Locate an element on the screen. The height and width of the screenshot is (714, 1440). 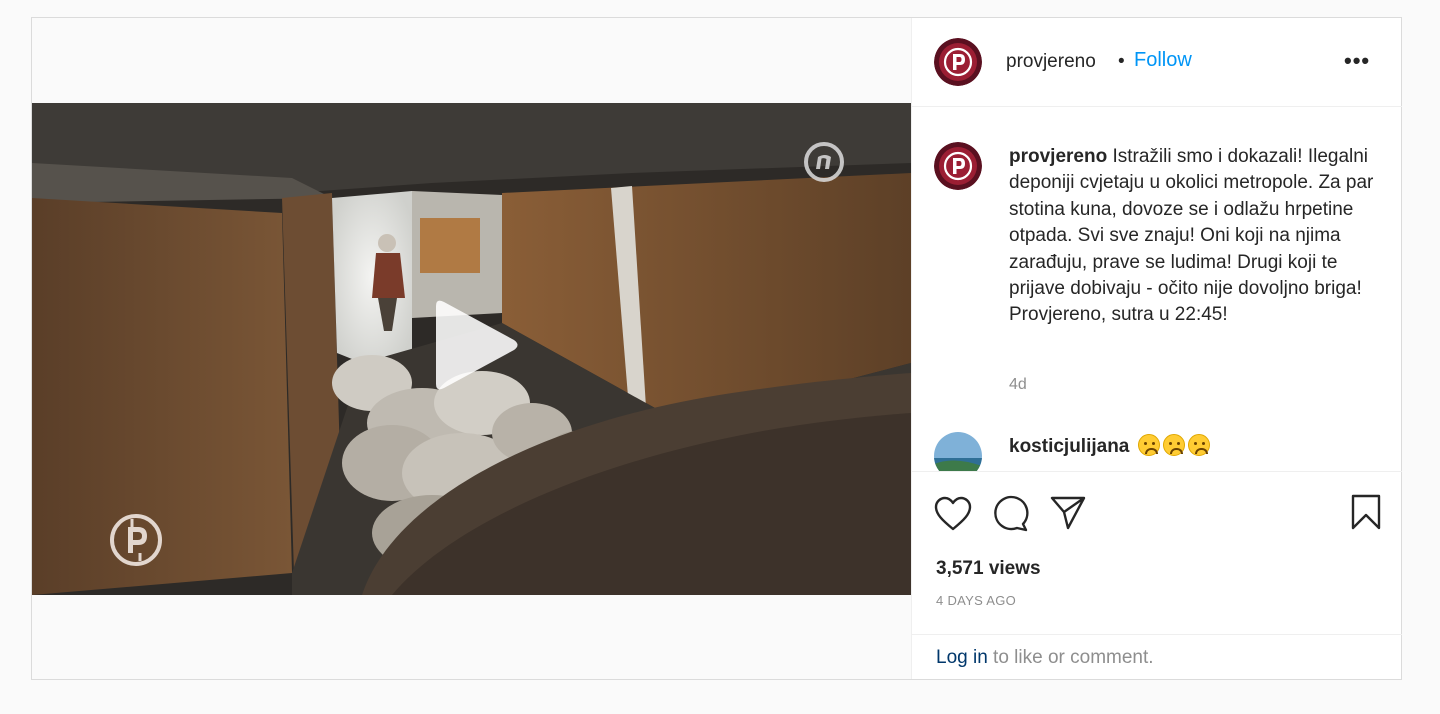
post-header: provjereno • Follow ••• is located at coordinates (1157, 62).